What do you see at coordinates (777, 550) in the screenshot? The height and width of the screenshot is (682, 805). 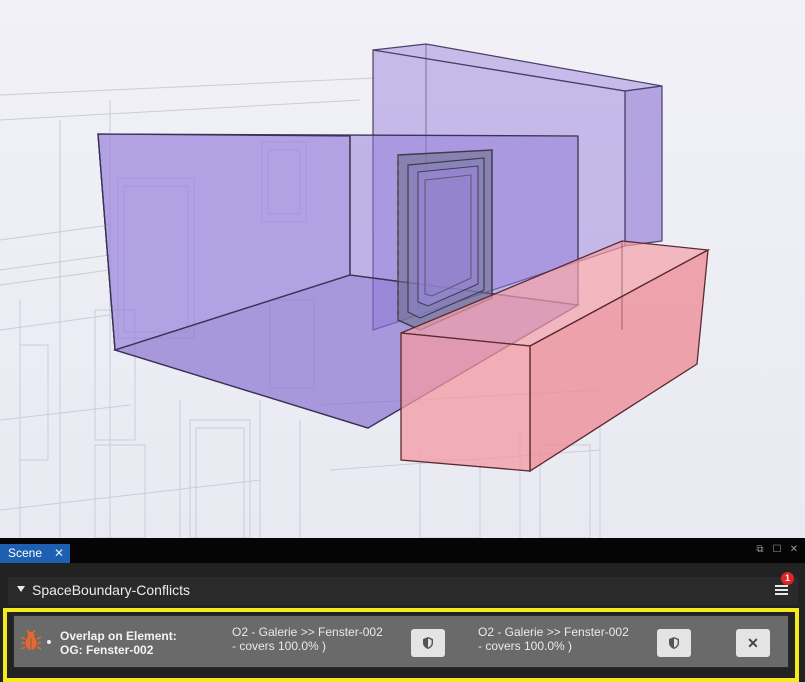 I see `maximize-window-icon: ☐` at bounding box center [777, 550].